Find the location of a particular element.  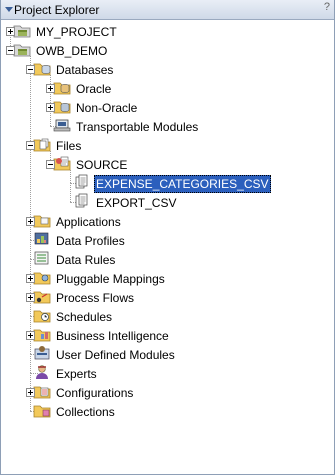

tree-node-label: Files is located at coordinates (69, 145).